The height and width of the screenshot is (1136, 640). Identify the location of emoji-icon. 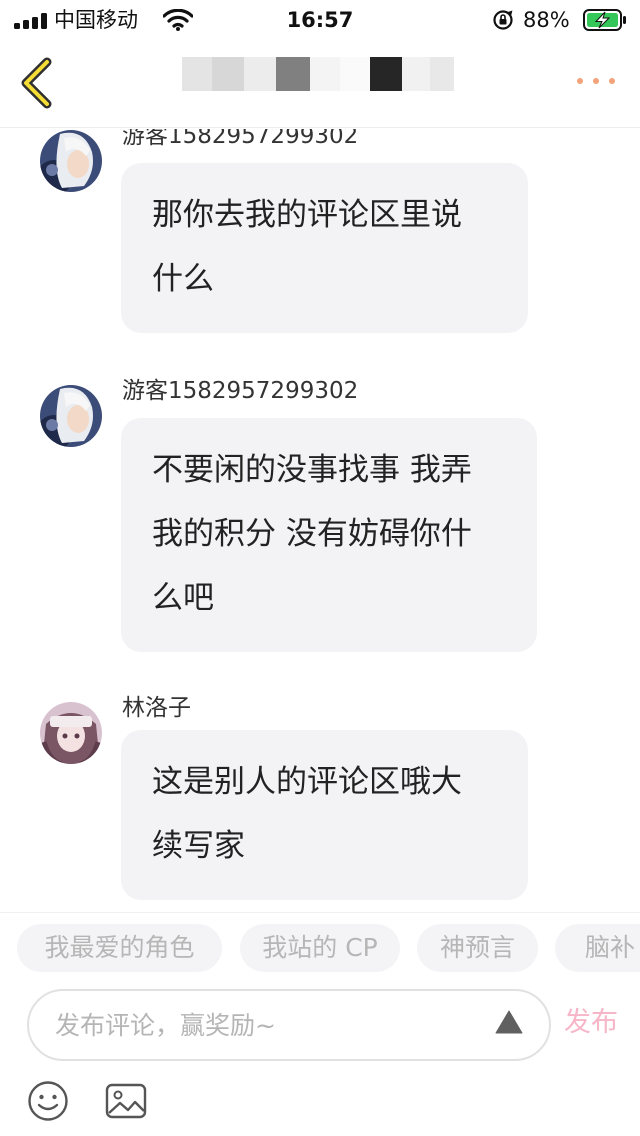
(48, 1101).